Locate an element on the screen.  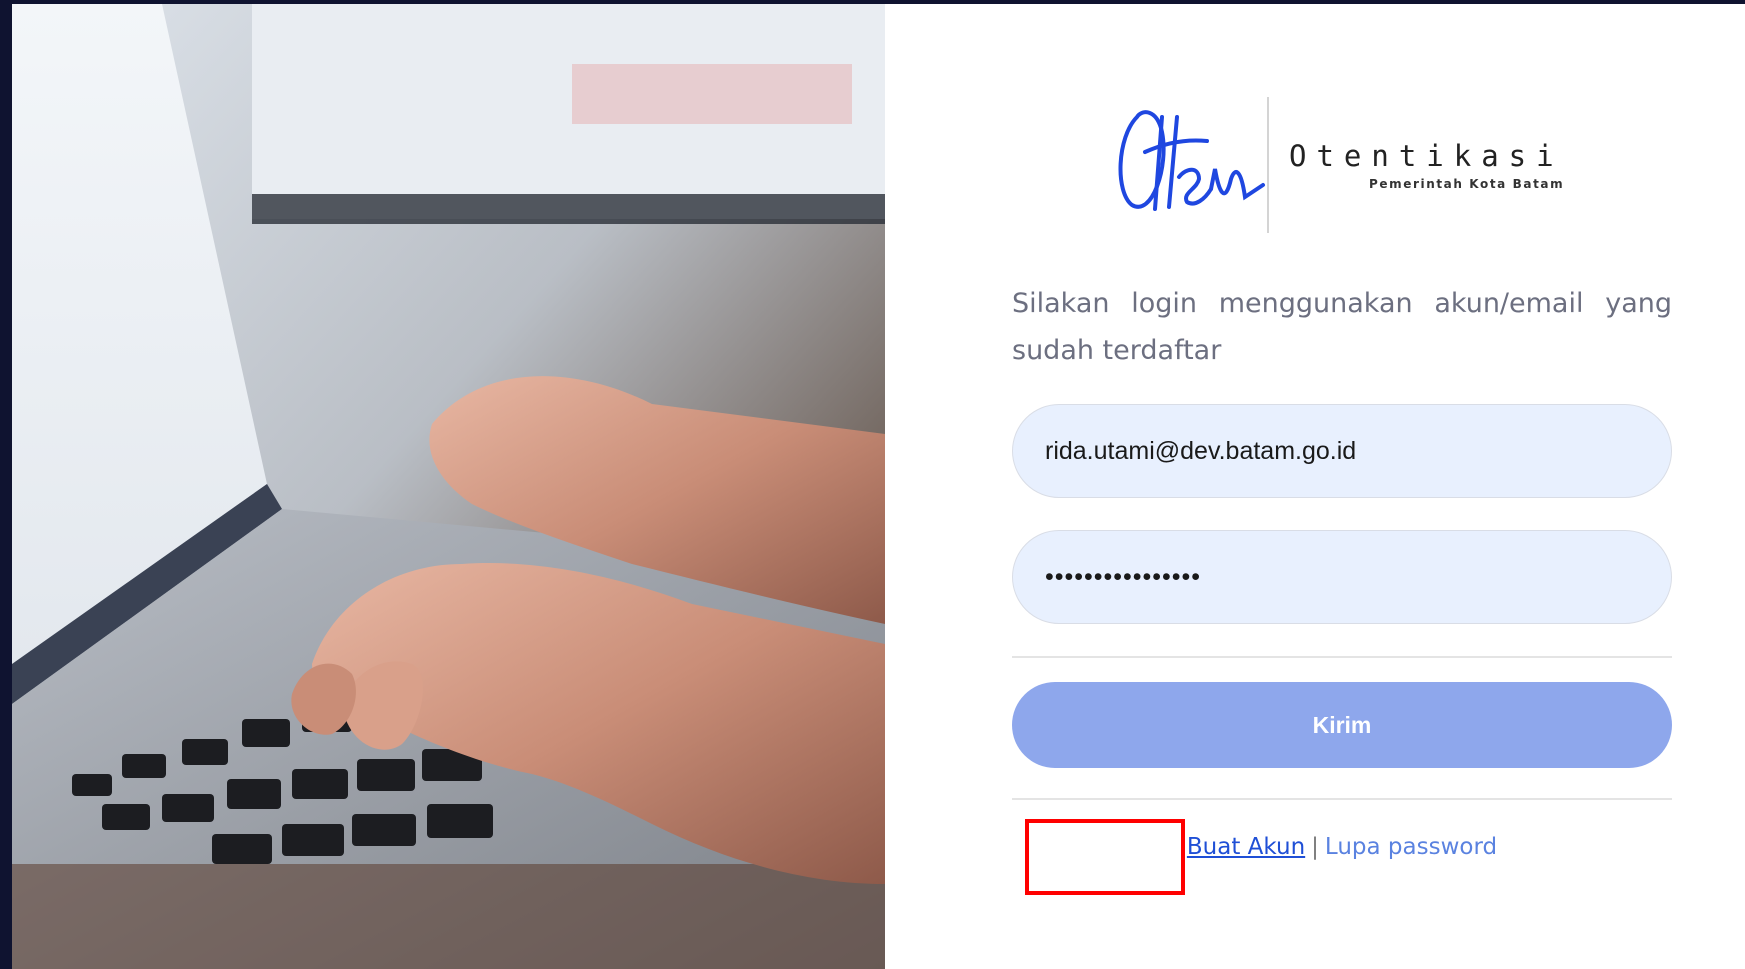
account-links: Buat Akun | Lupa password is located at coordinates (1342, 847).